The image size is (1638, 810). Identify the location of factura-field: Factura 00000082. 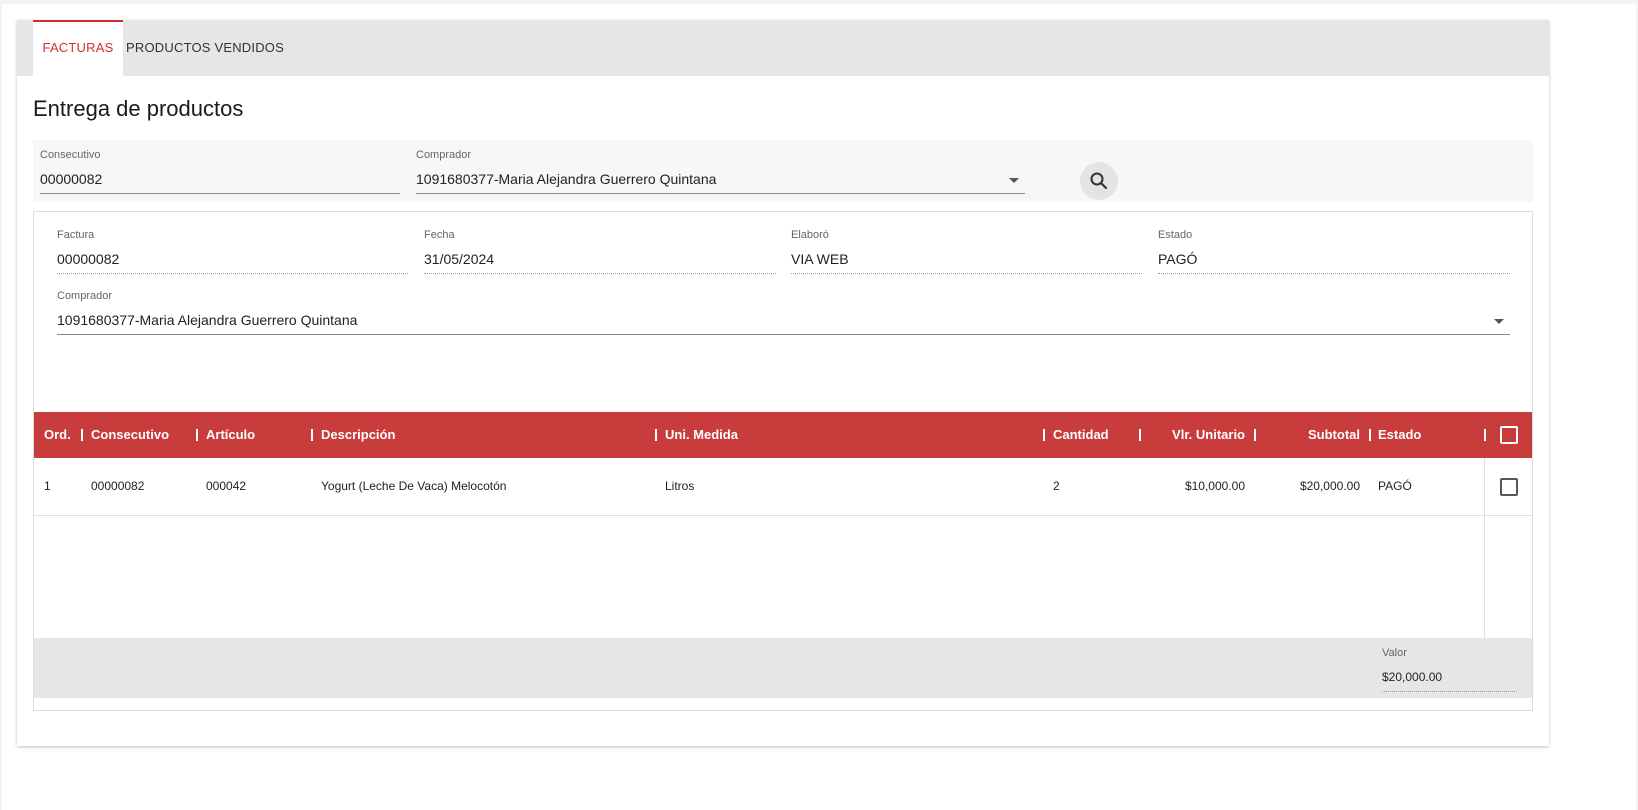
(232, 251).